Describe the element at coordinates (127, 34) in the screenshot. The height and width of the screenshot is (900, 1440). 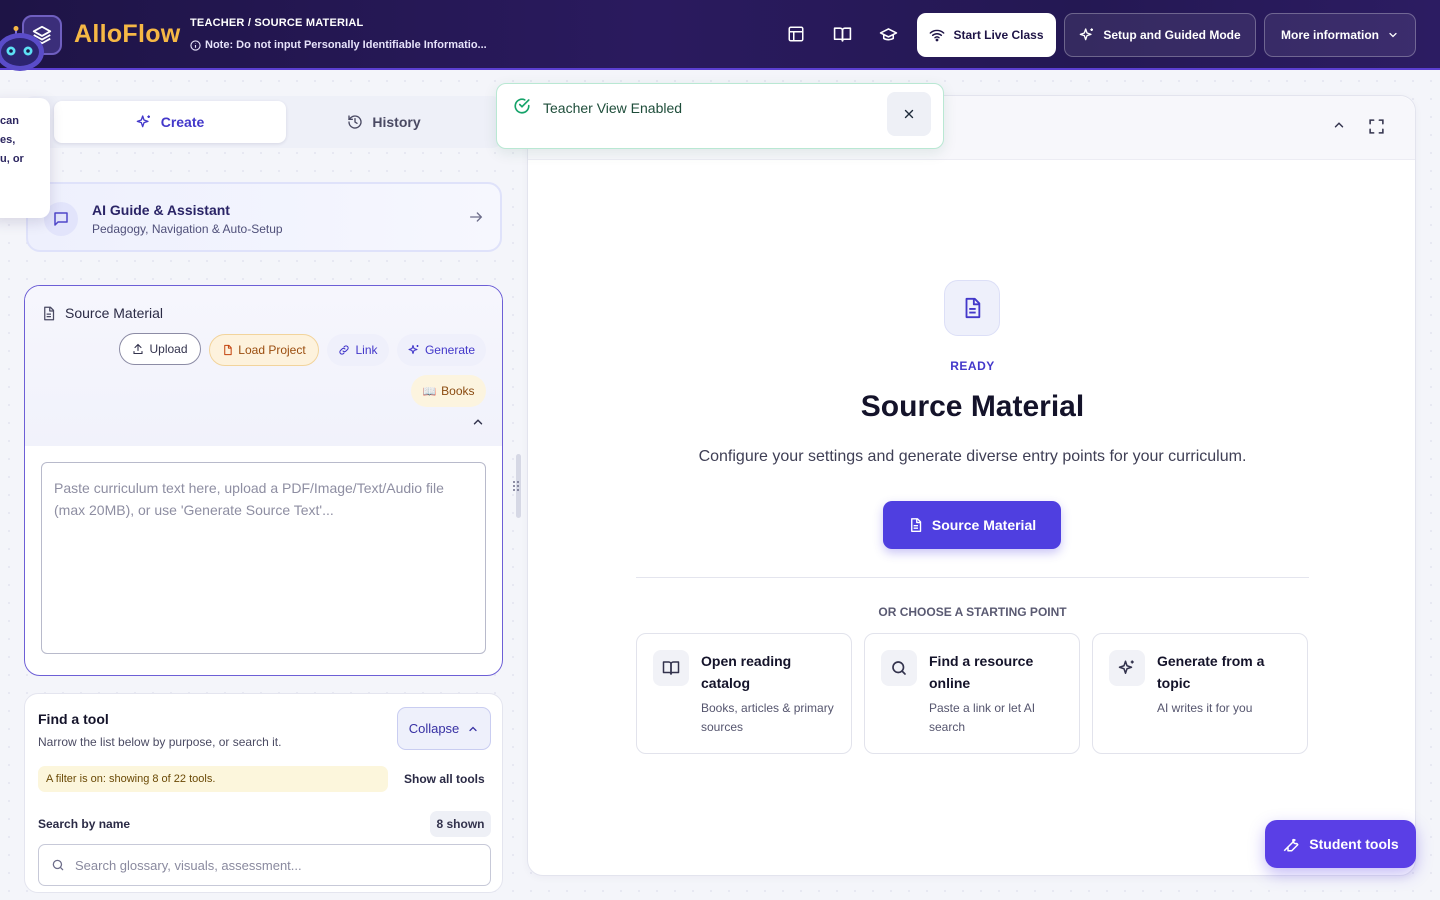
I see `brand-name: AlloFlow` at that location.